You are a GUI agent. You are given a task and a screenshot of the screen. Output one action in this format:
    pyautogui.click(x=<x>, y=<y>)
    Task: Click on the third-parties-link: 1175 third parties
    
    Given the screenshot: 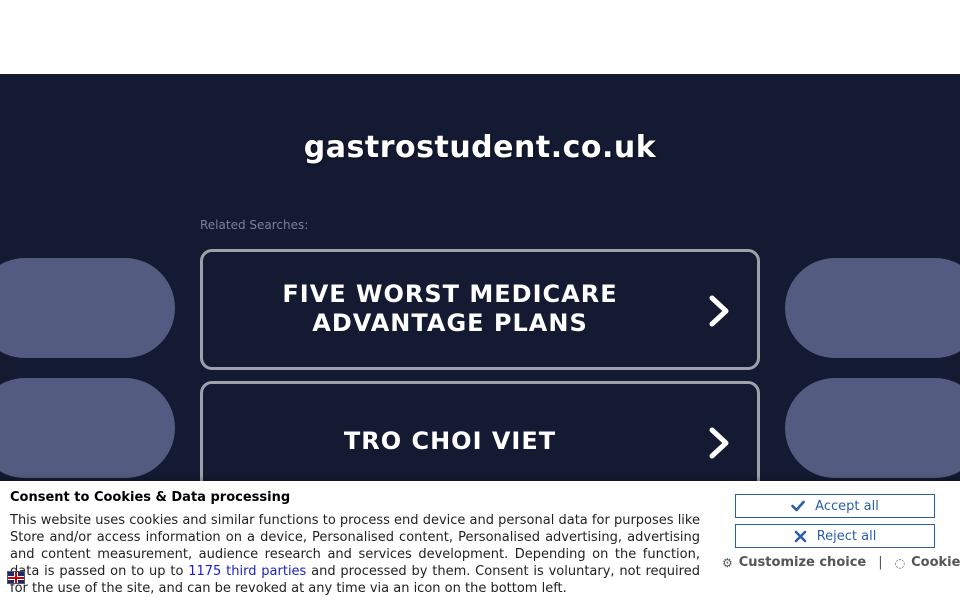 What is the action you would take?
    pyautogui.click(x=247, y=571)
    